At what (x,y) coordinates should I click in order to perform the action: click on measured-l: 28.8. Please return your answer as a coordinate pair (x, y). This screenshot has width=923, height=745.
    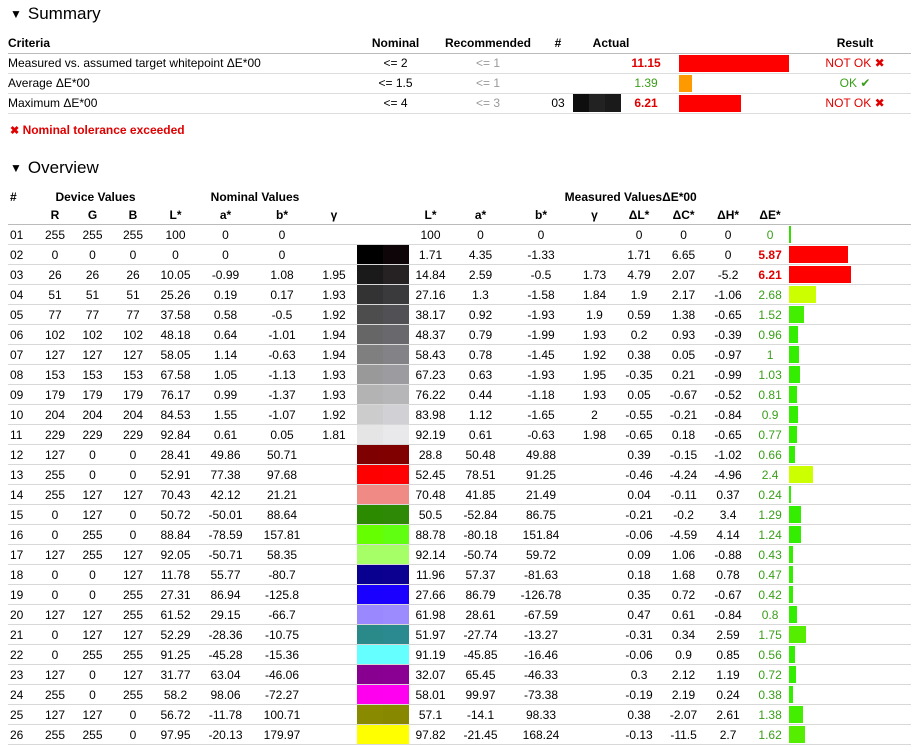
    Looking at the image, I should click on (431, 454).